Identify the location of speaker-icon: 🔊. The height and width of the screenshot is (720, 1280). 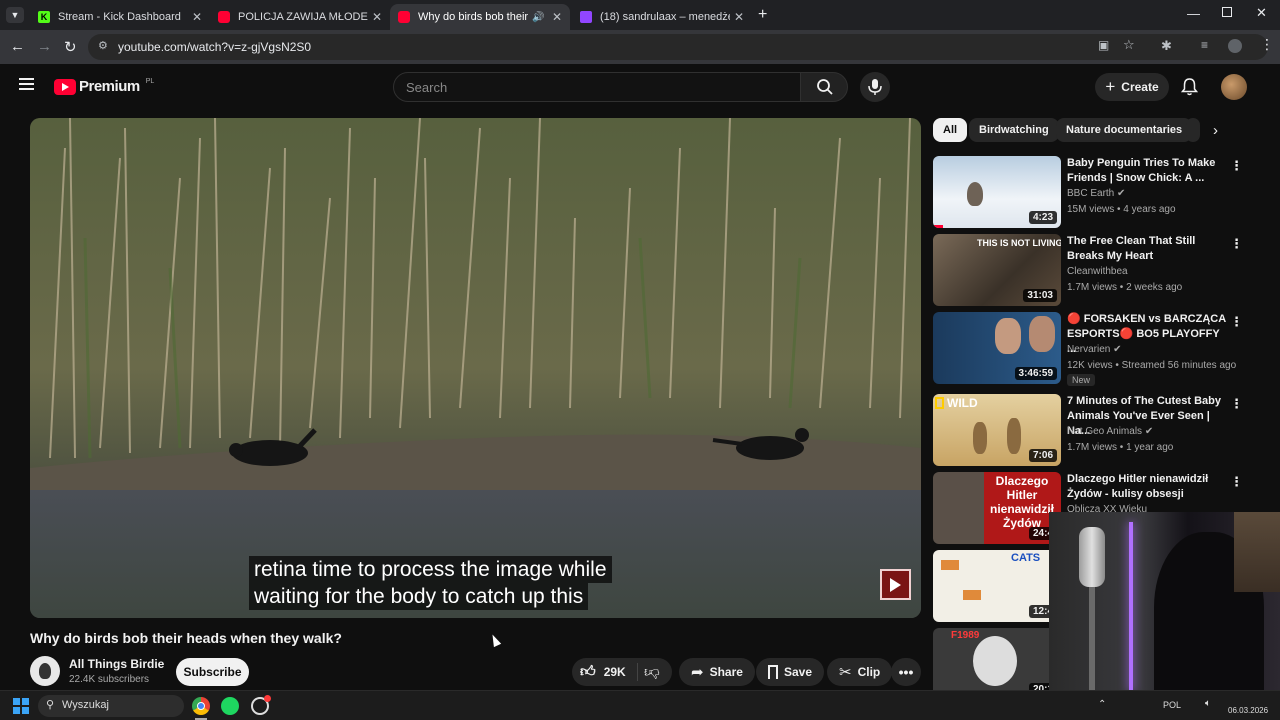
(538, 17).